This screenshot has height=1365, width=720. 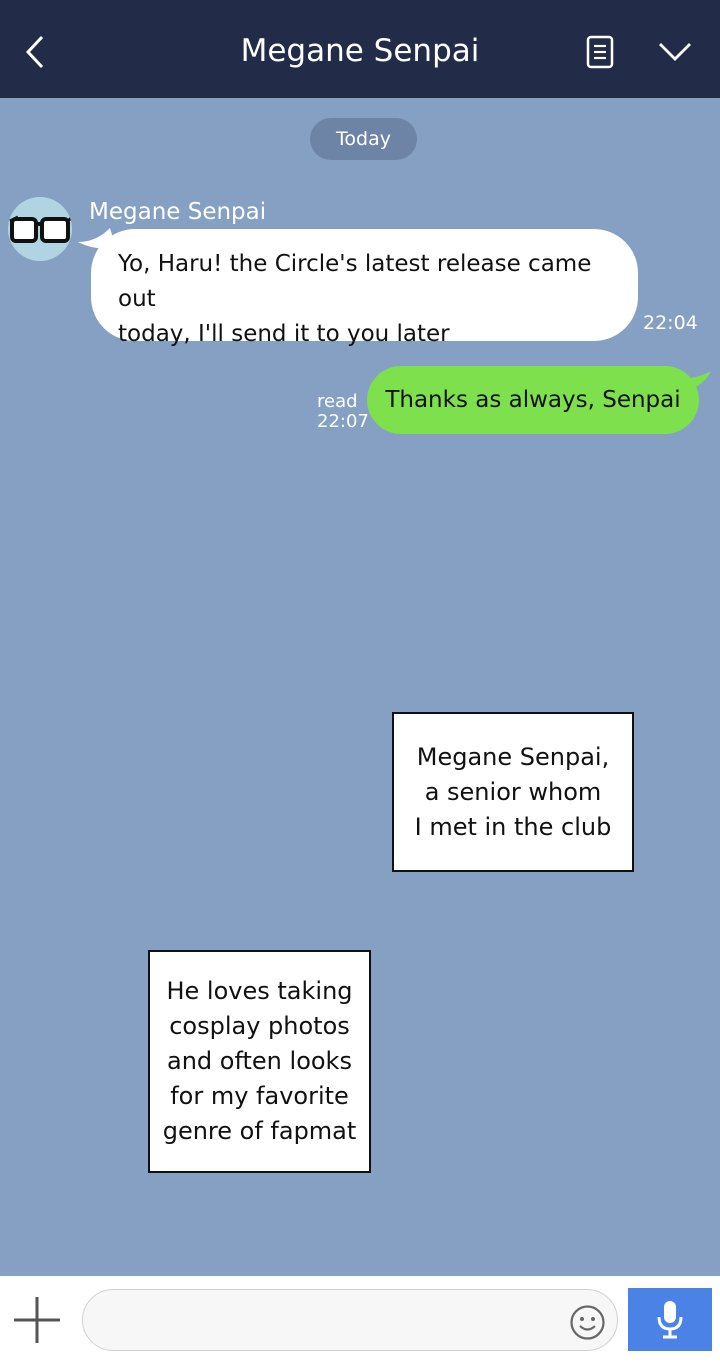 I want to click on avatar, so click(x=40, y=229).